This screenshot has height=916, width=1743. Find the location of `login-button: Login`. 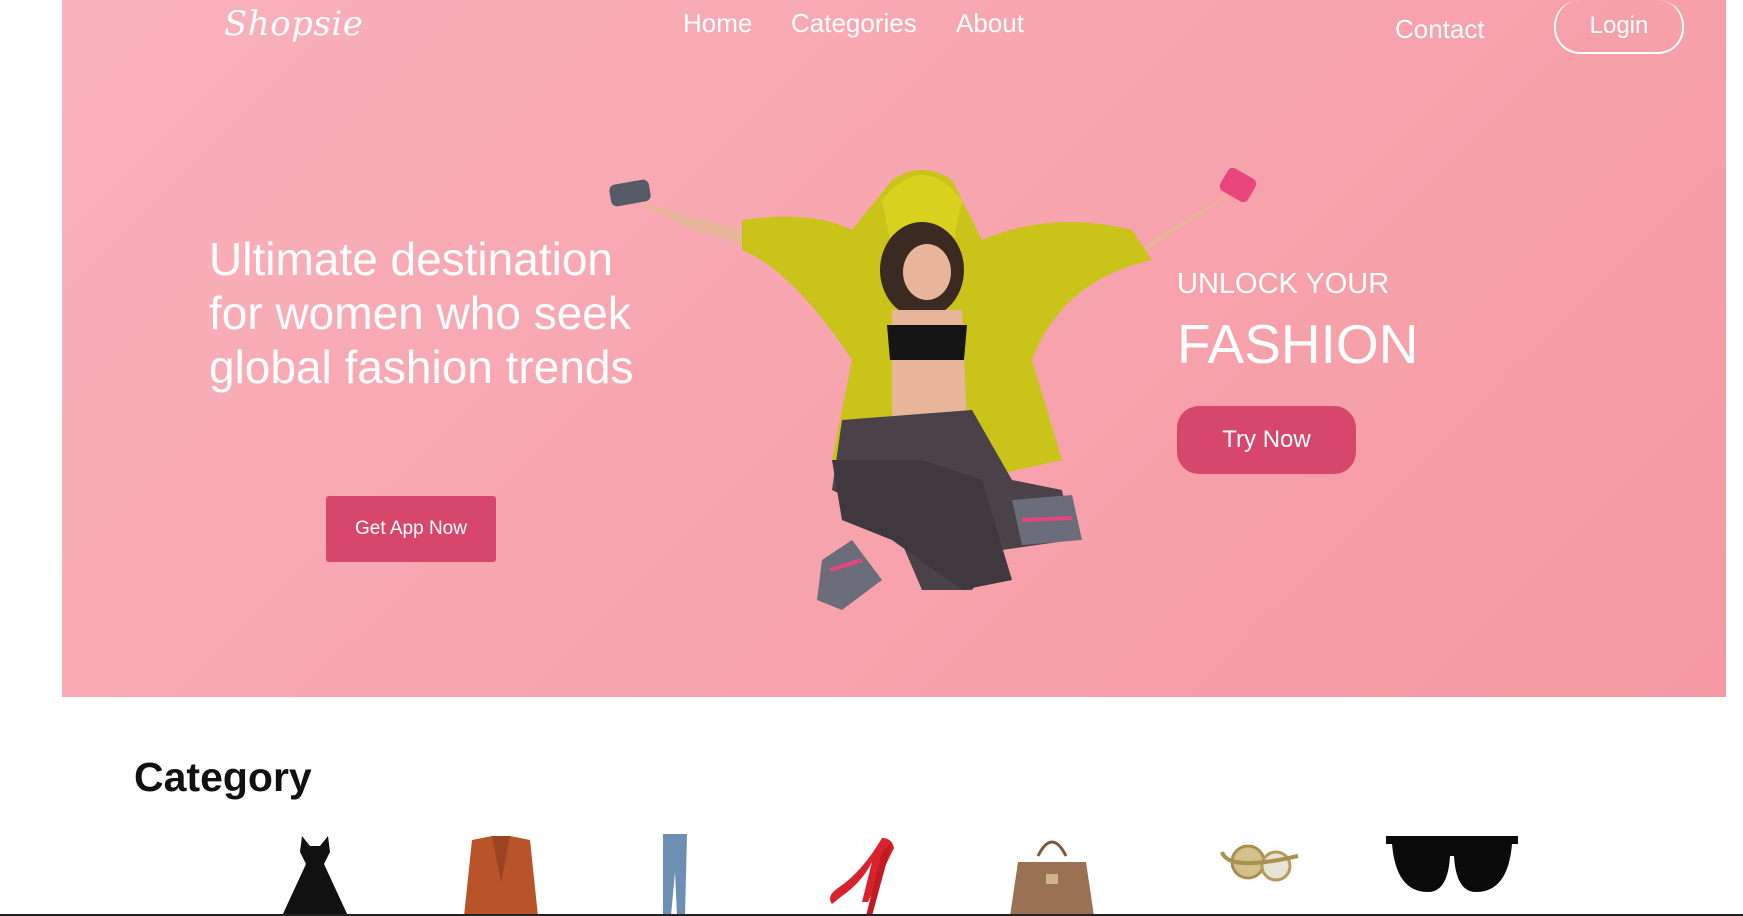

login-button: Login is located at coordinates (1619, 27).